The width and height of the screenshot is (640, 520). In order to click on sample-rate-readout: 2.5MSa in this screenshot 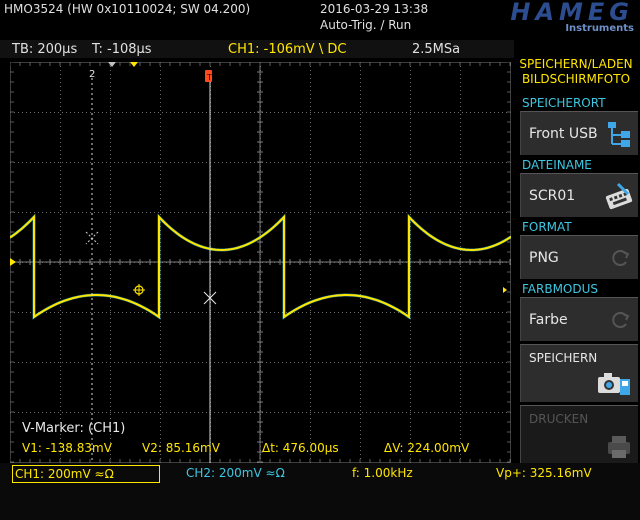, I will do `click(436, 49)`.